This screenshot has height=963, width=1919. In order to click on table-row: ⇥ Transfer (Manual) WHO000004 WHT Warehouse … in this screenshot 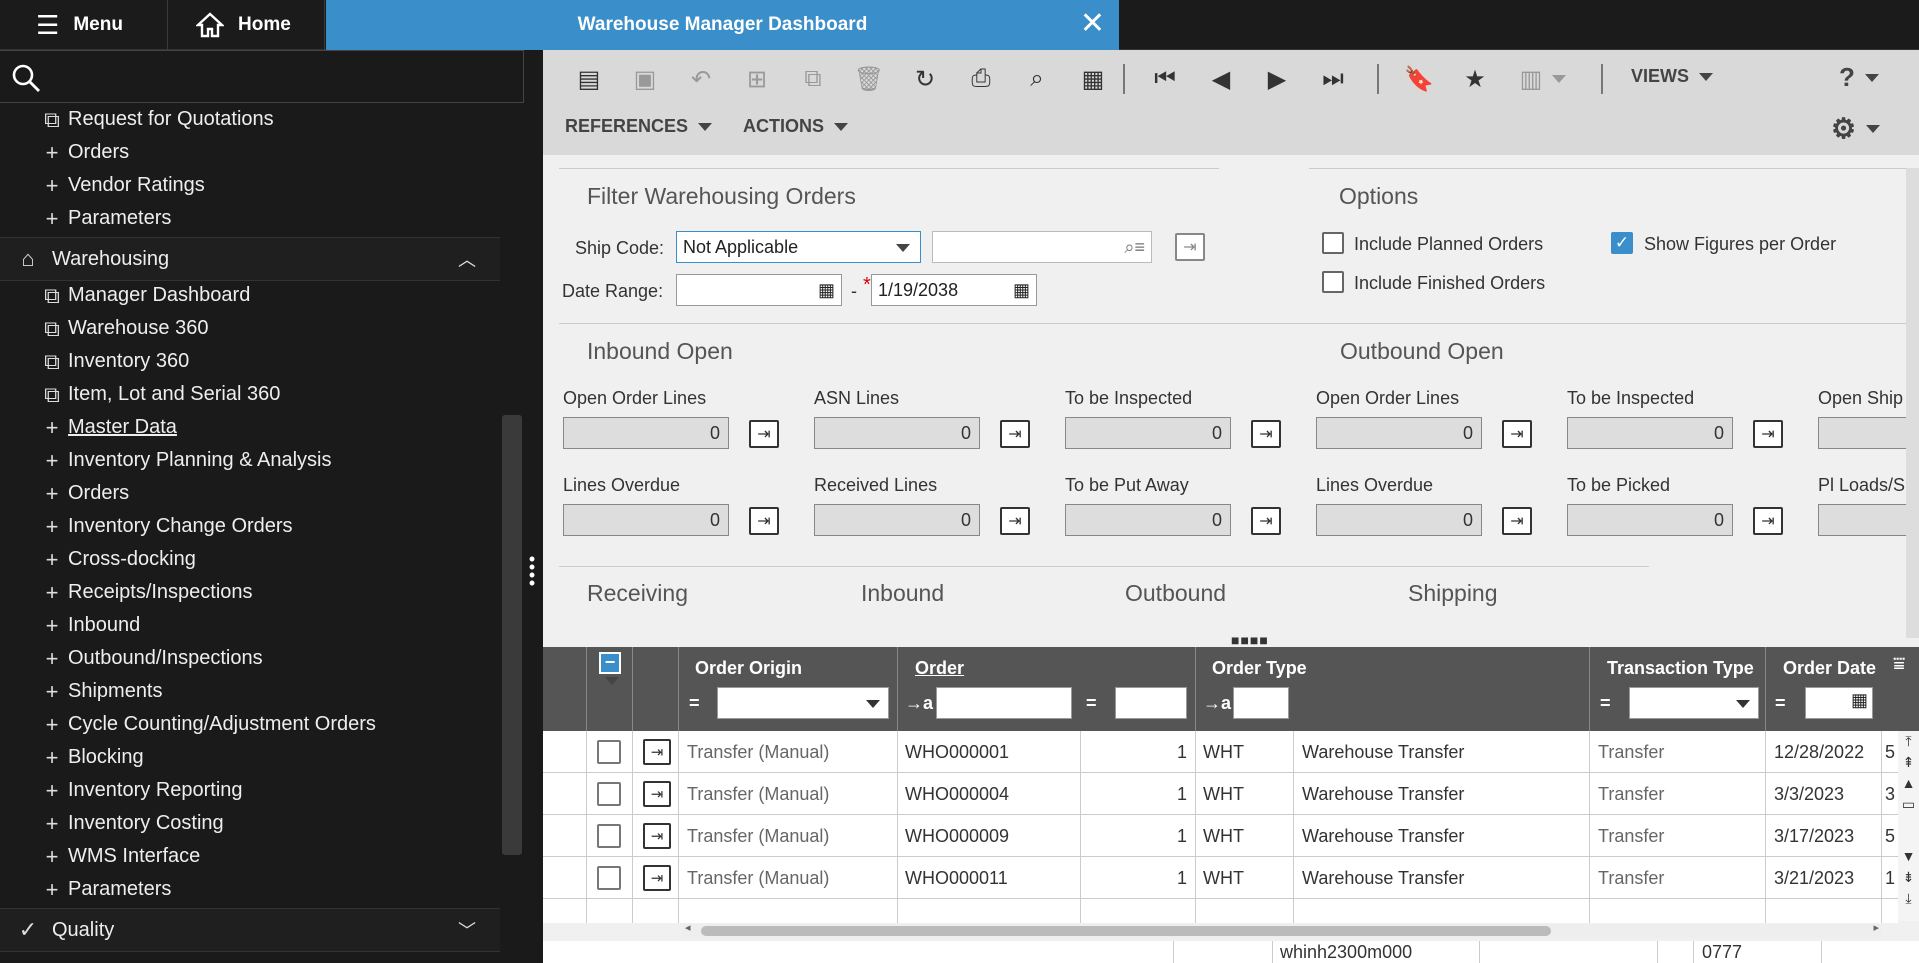, I will do `click(1220, 794)`.